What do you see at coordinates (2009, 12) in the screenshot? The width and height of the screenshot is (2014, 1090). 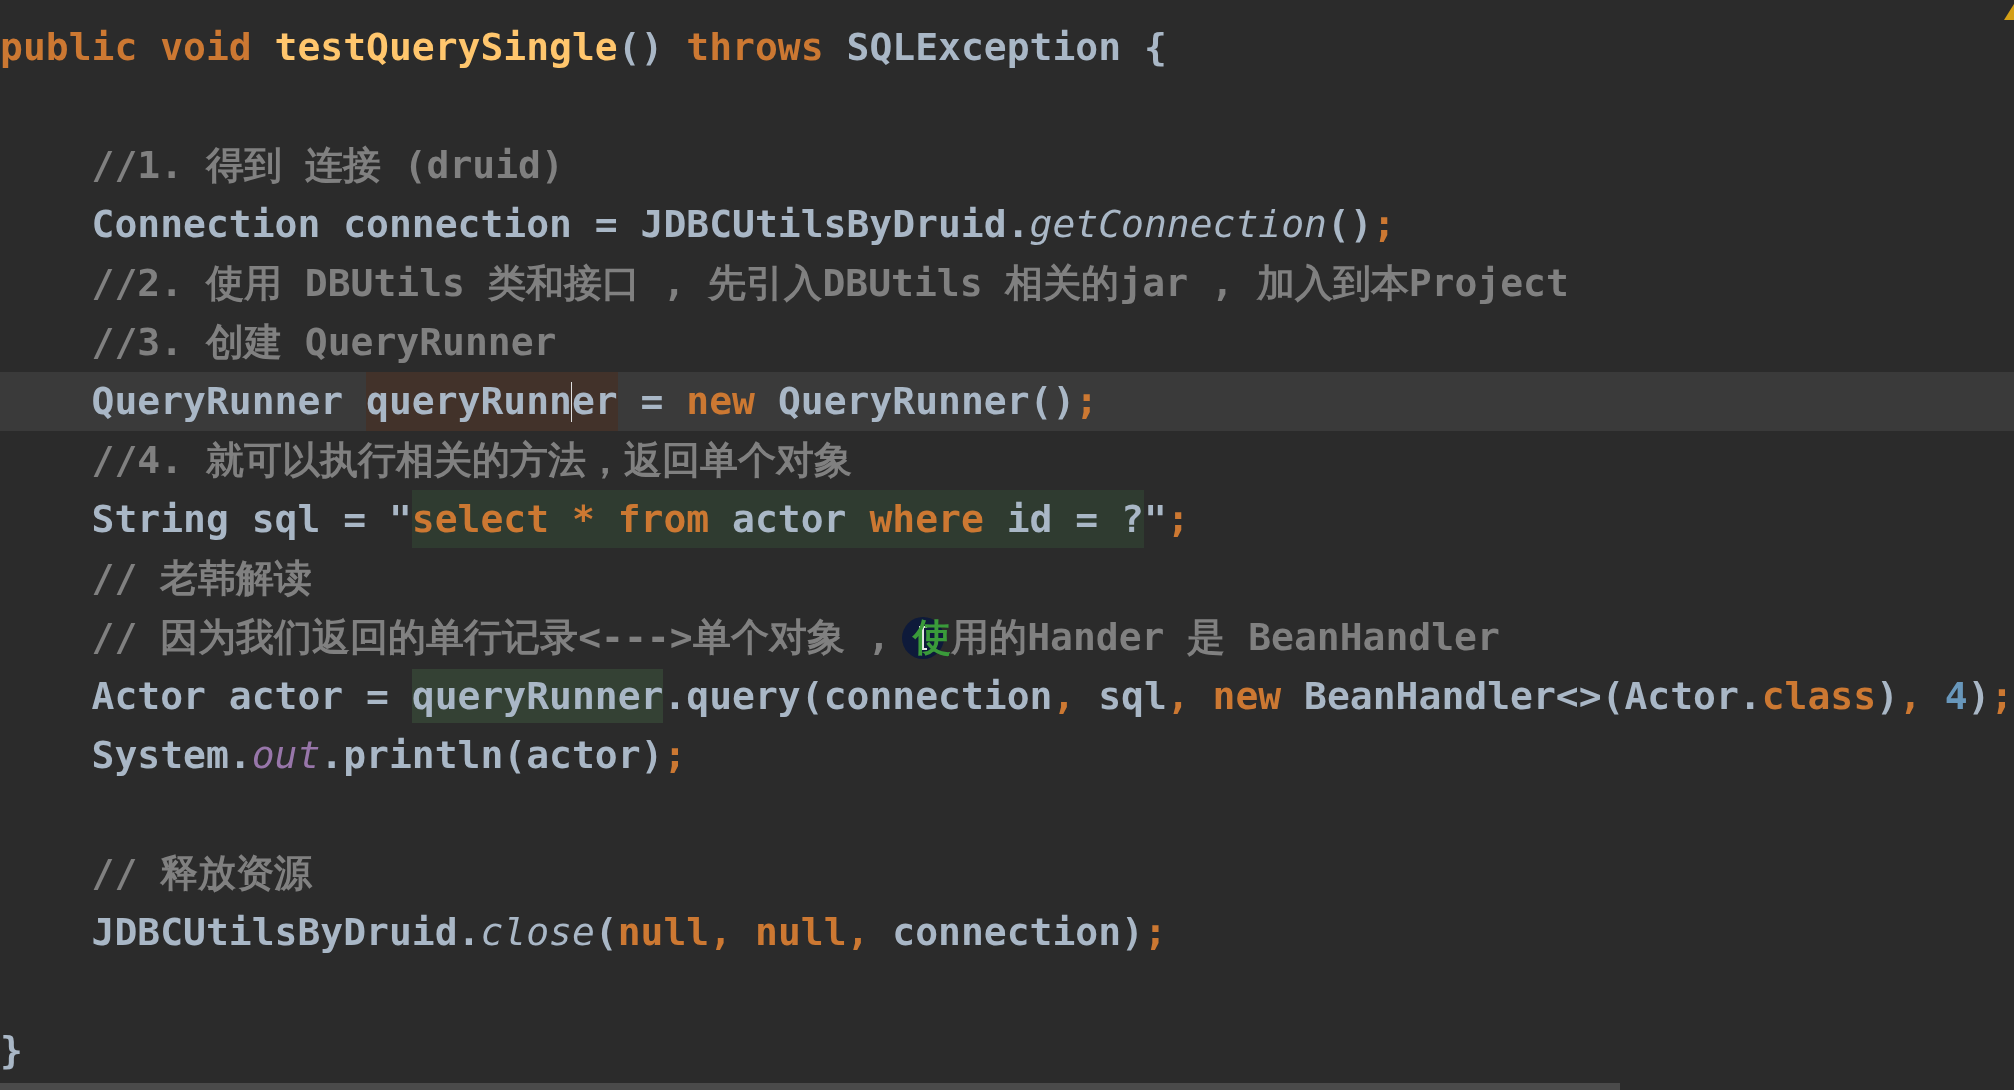 I see `warning-icon` at bounding box center [2009, 12].